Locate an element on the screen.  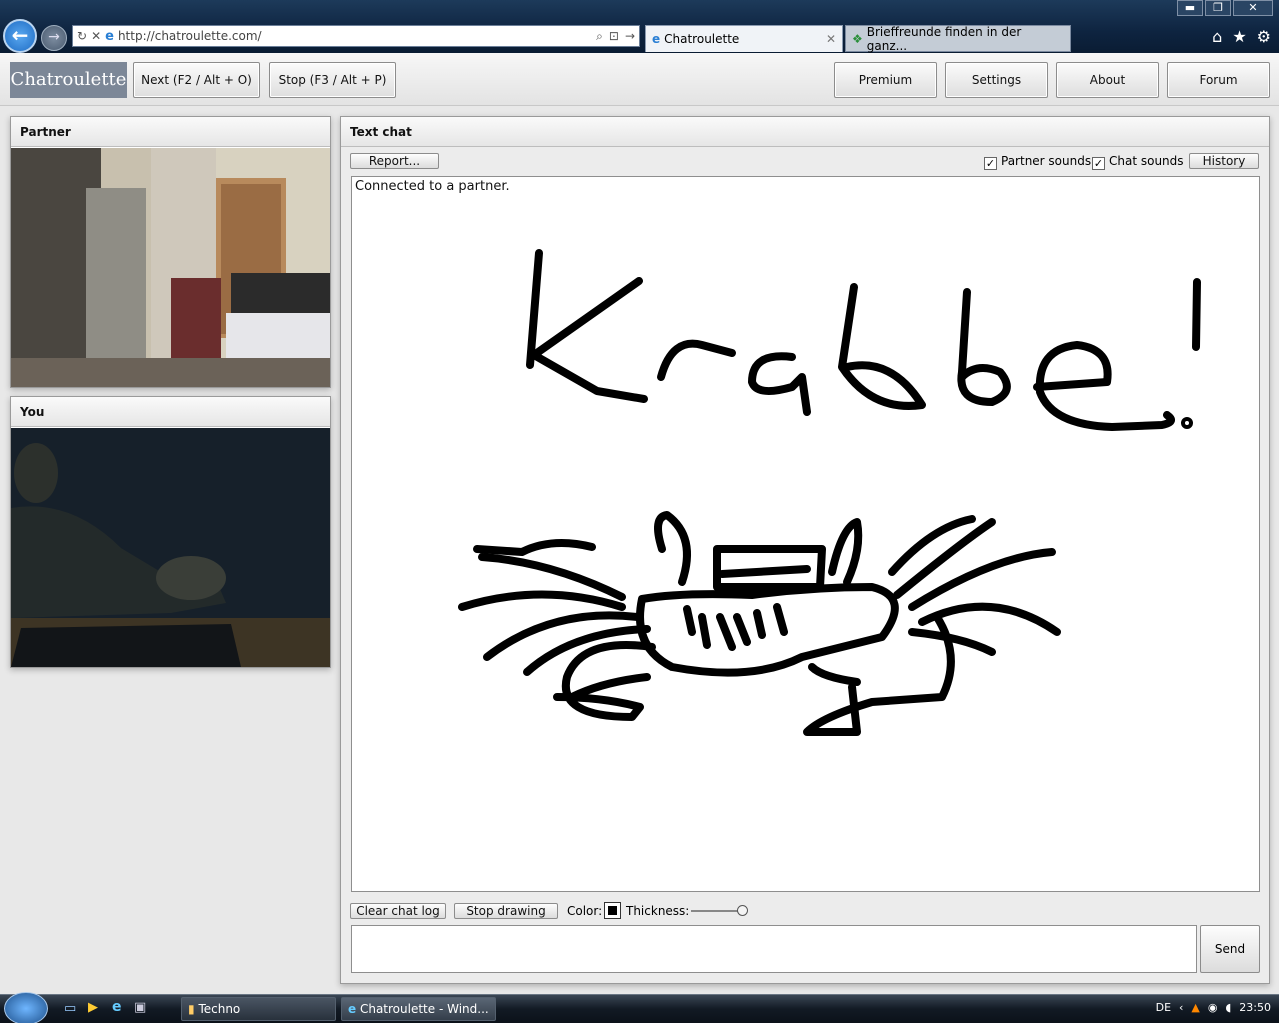
history-button: History is located at coordinates (1224, 161).